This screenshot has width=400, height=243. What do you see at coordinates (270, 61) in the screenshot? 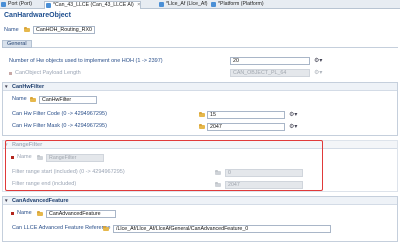
I see `hoh-count-field: 20` at bounding box center [270, 61].